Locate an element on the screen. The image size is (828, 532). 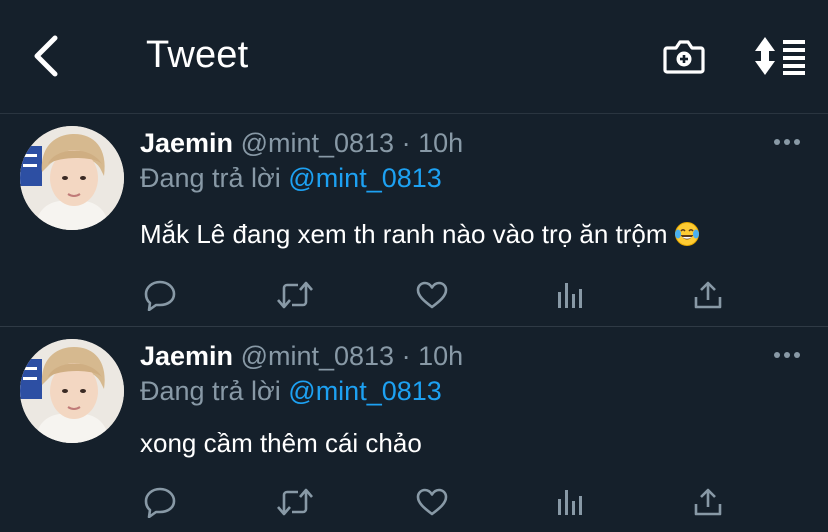
tweet-body: xong cầm thêm cái chảo is located at coordinates (281, 443).